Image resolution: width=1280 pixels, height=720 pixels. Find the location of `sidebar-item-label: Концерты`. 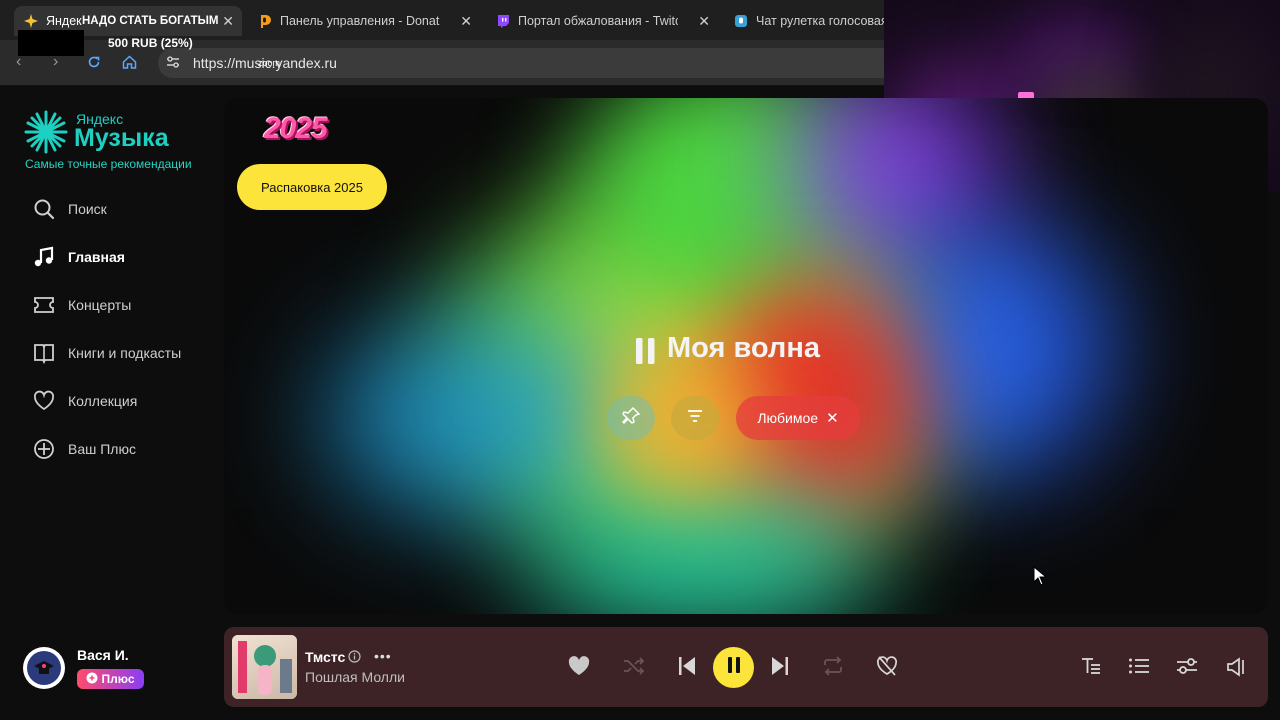

sidebar-item-label: Концерты is located at coordinates (100, 305).